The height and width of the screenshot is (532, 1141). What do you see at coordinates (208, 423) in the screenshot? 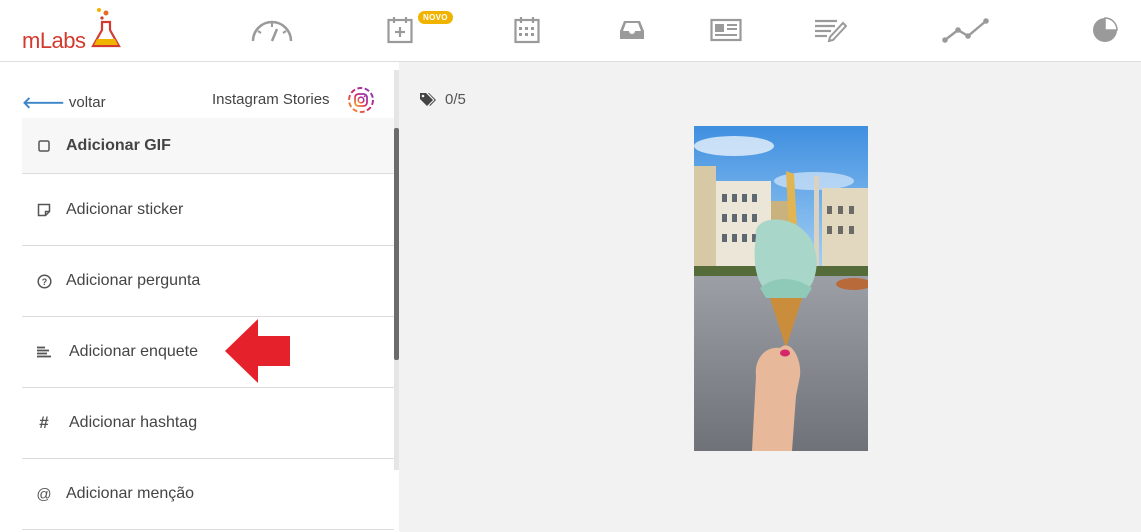
I see `list-item-add-hashtag: # Adicionar hashtag` at bounding box center [208, 423].